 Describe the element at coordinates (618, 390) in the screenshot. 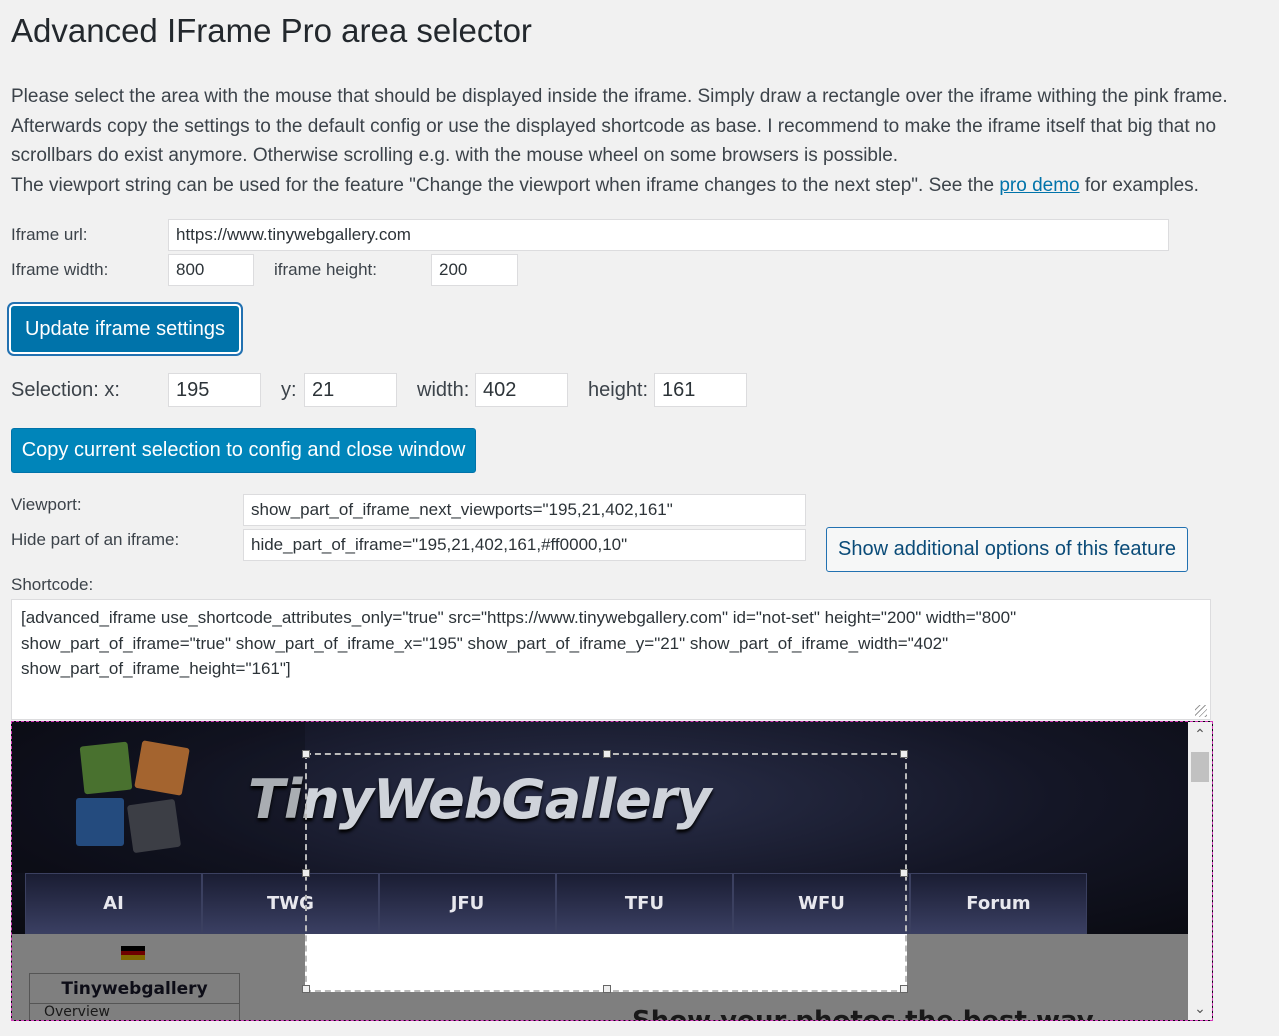

I see `selection-height-label: height:` at that location.